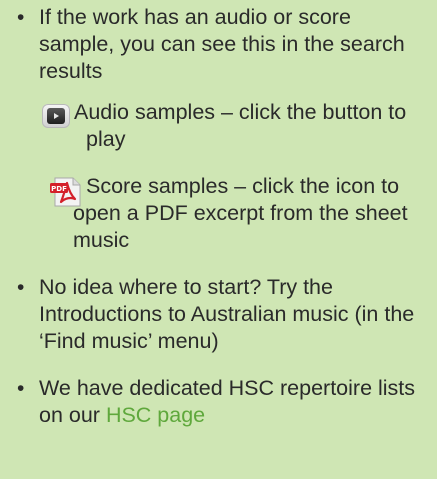 The image size is (437, 479). Describe the element at coordinates (155, 415) in the screenshot. I see `hsc-page-link: HSC page` at that location.